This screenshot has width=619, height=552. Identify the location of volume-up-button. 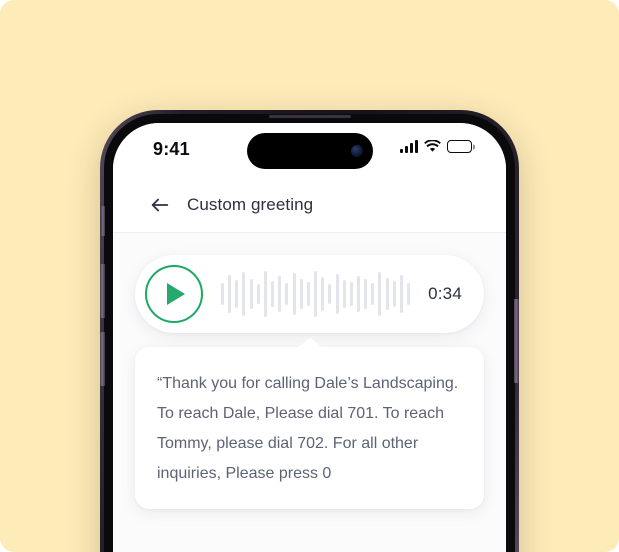
(102, 291).